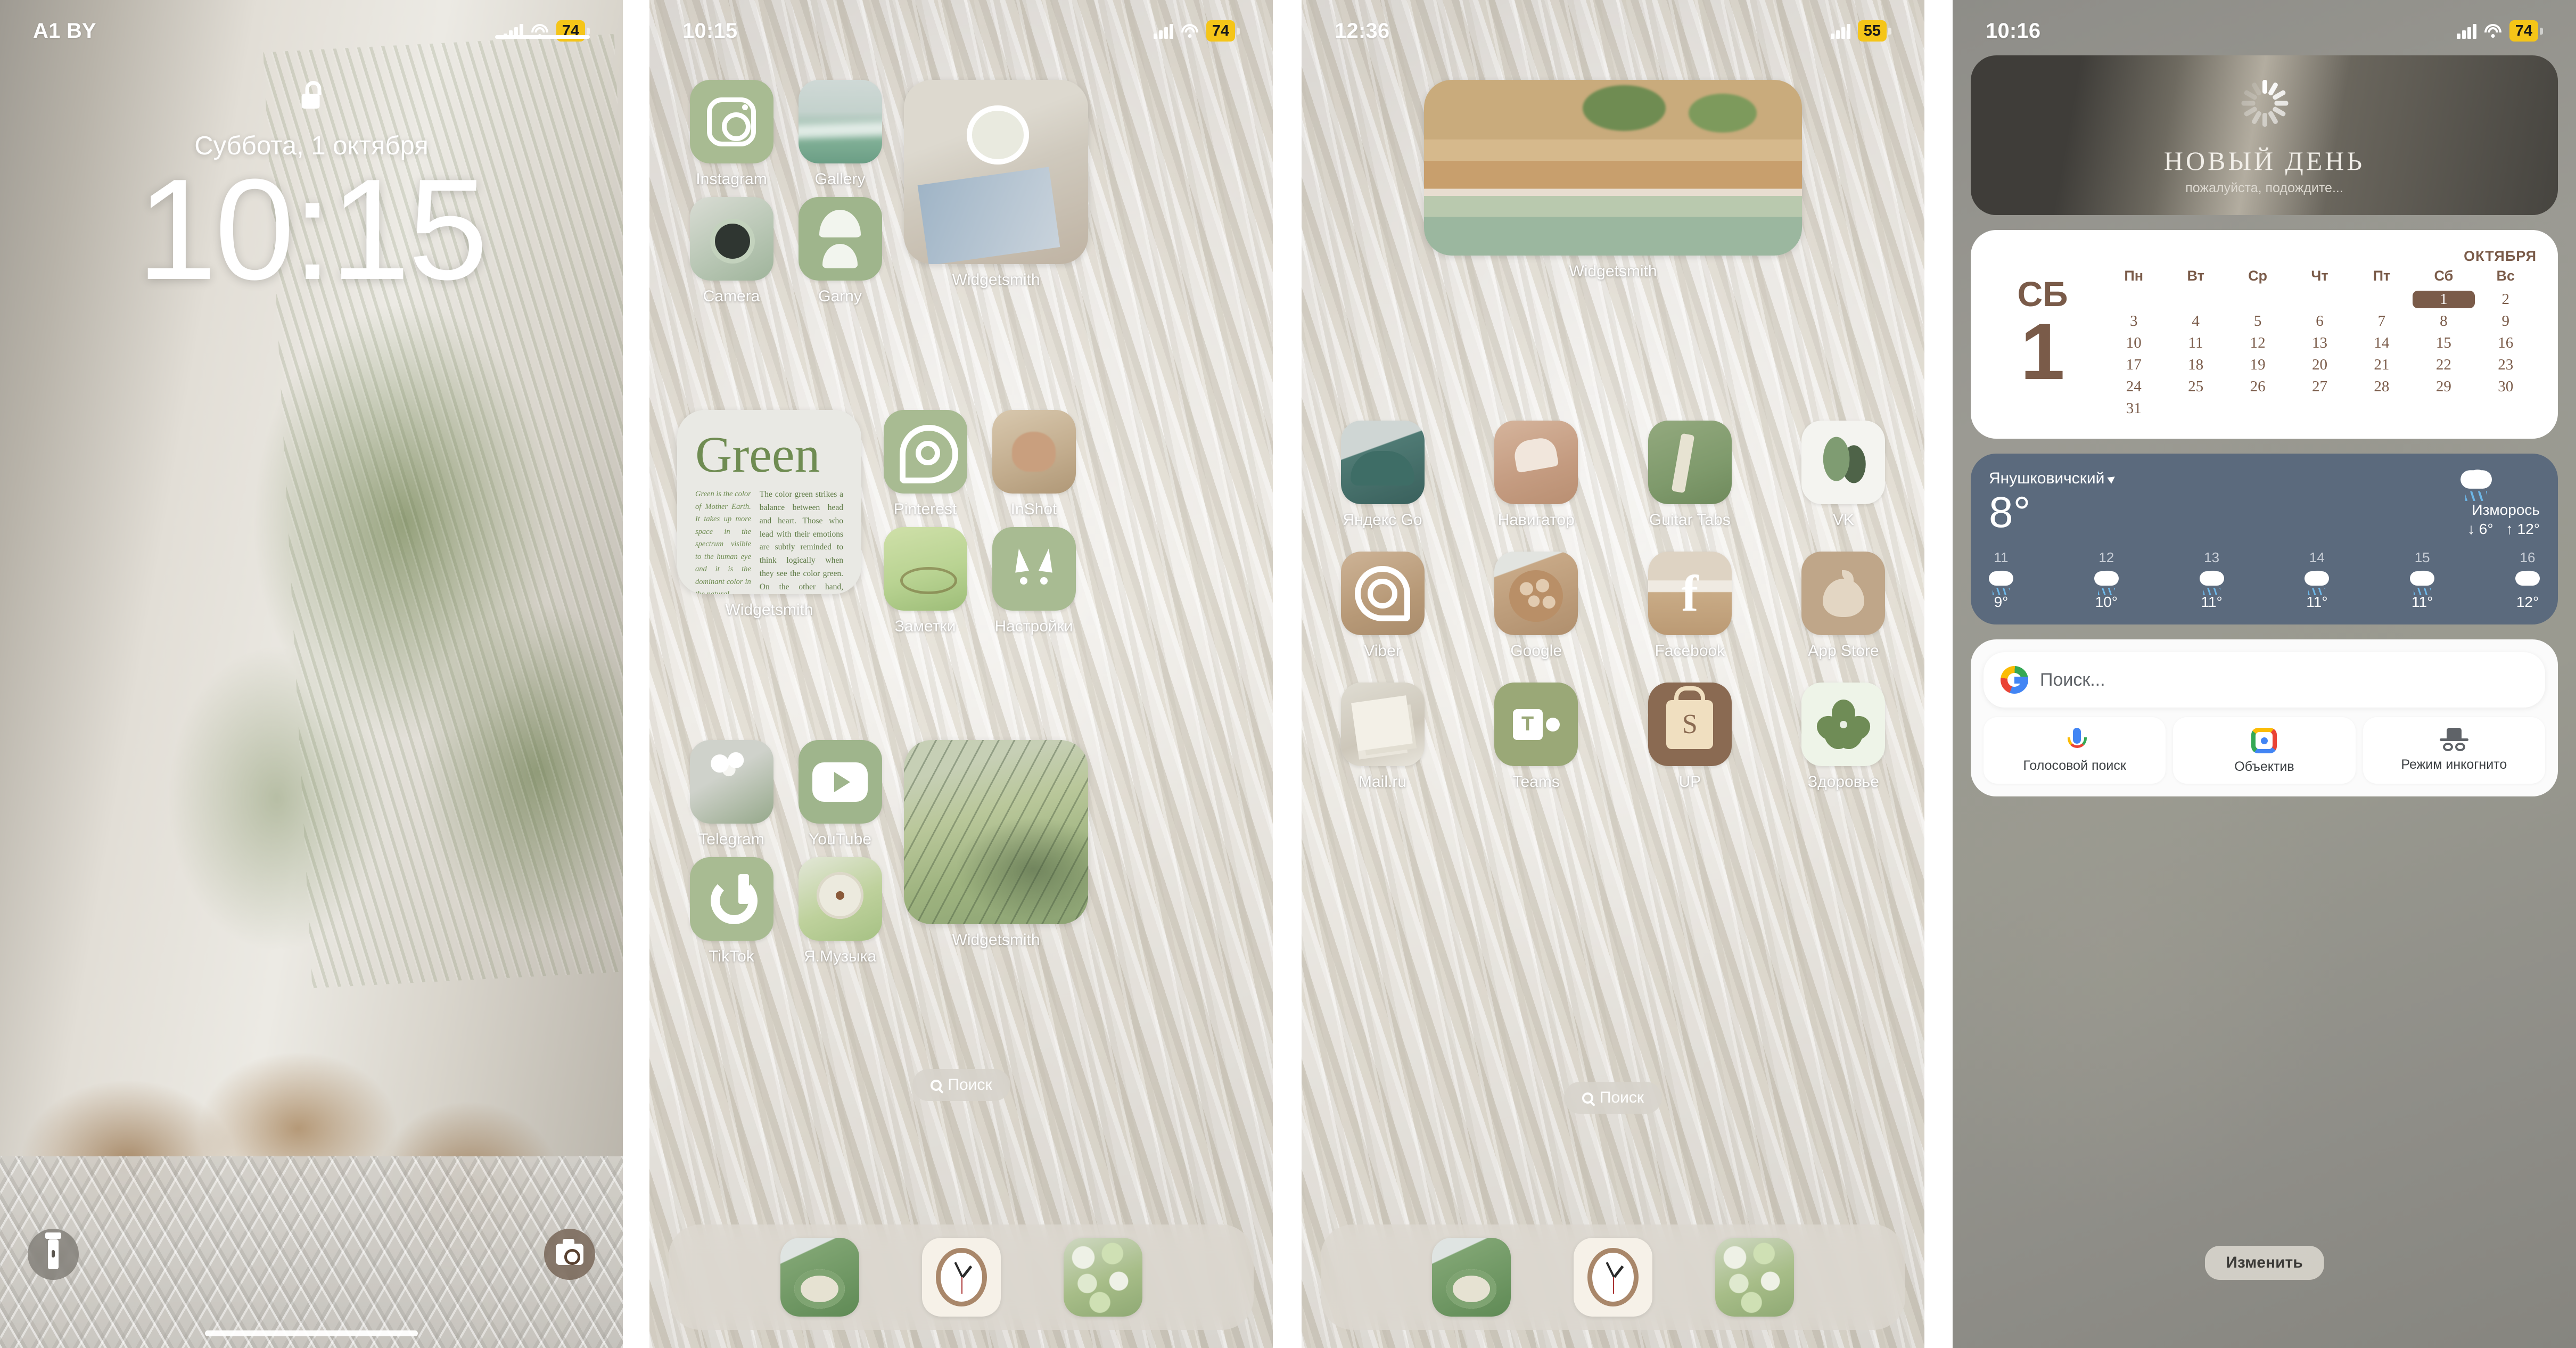  What do you see at coordinates (2042, 351) in the screenshot?
I see `calendar-day-number: 1` at bounding box center [2042, 351].